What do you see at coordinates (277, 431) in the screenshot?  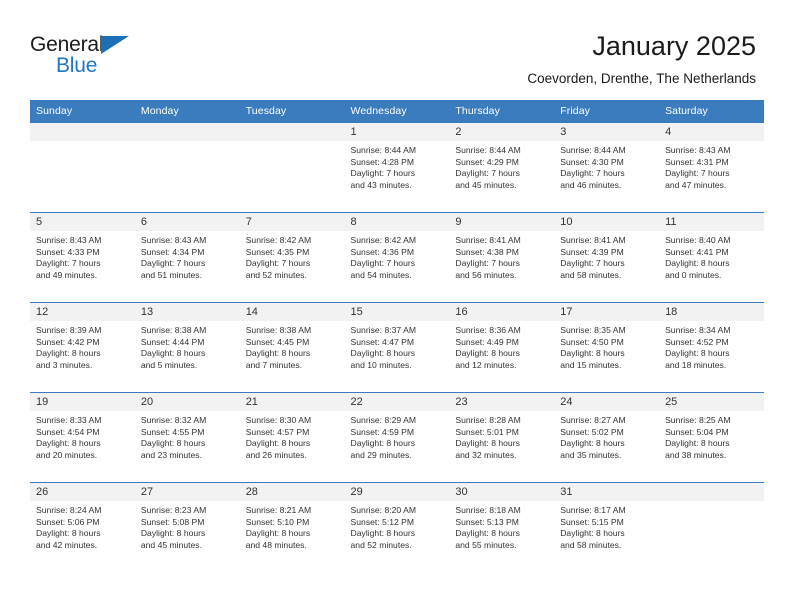 I see `sunset-time: Sunset: 4:57 PM` at bounding box center [277, 431].